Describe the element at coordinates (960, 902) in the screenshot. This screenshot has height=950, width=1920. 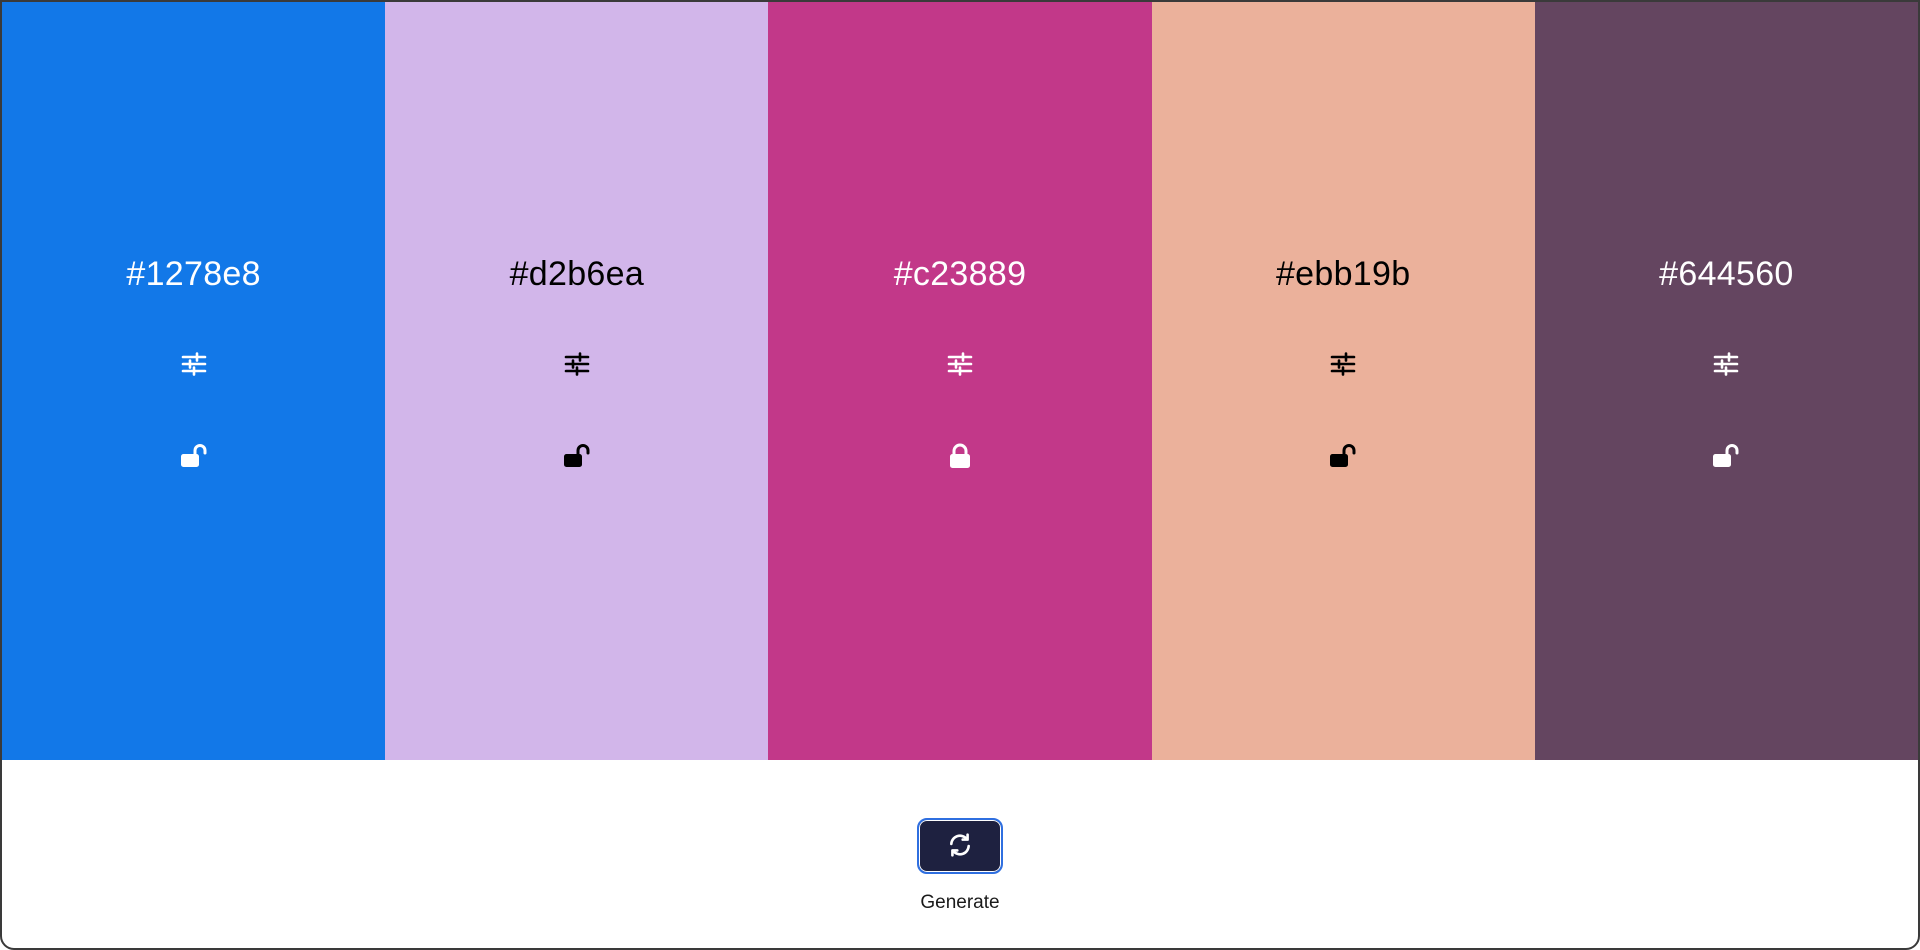
I see `generate-label: Generate` at that location.